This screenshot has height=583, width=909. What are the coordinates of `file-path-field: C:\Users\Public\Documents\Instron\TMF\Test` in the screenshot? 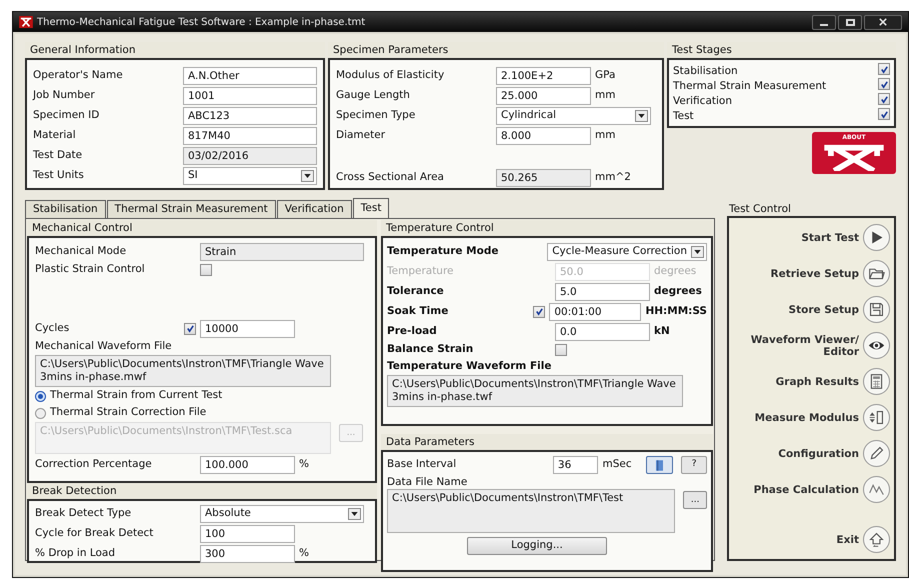 It's located at (531, 511).